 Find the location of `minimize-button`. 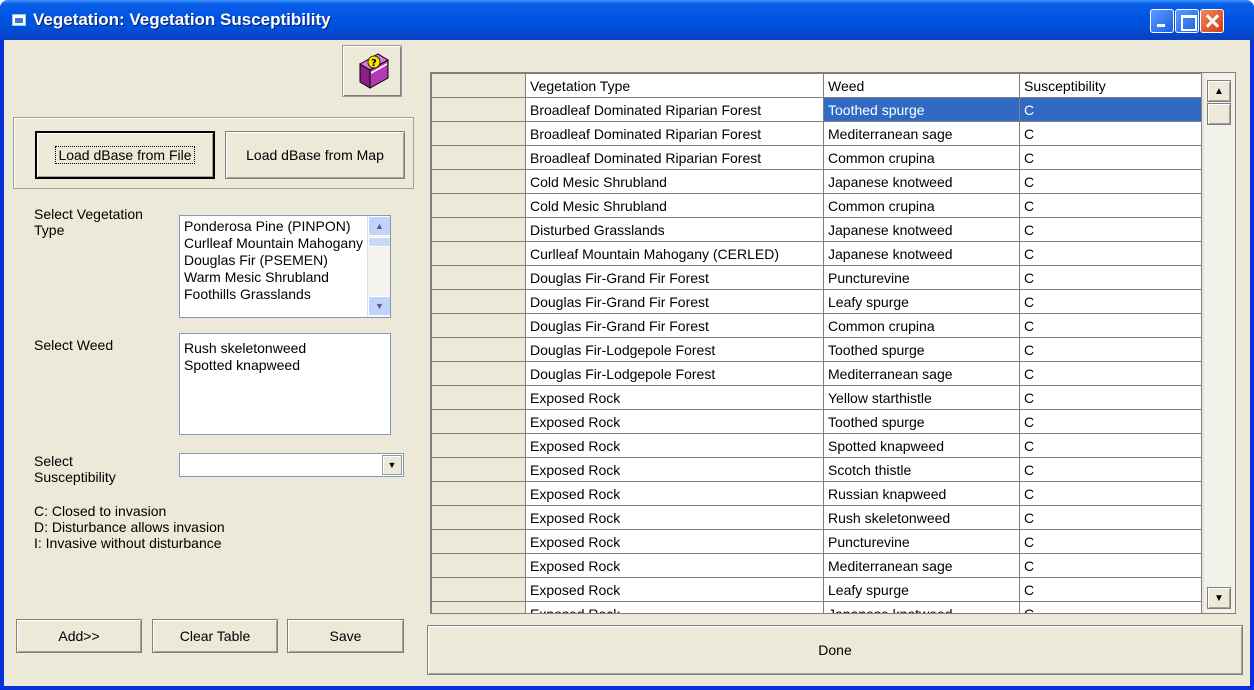

minimize-button is located at coordinates (1162, 21).